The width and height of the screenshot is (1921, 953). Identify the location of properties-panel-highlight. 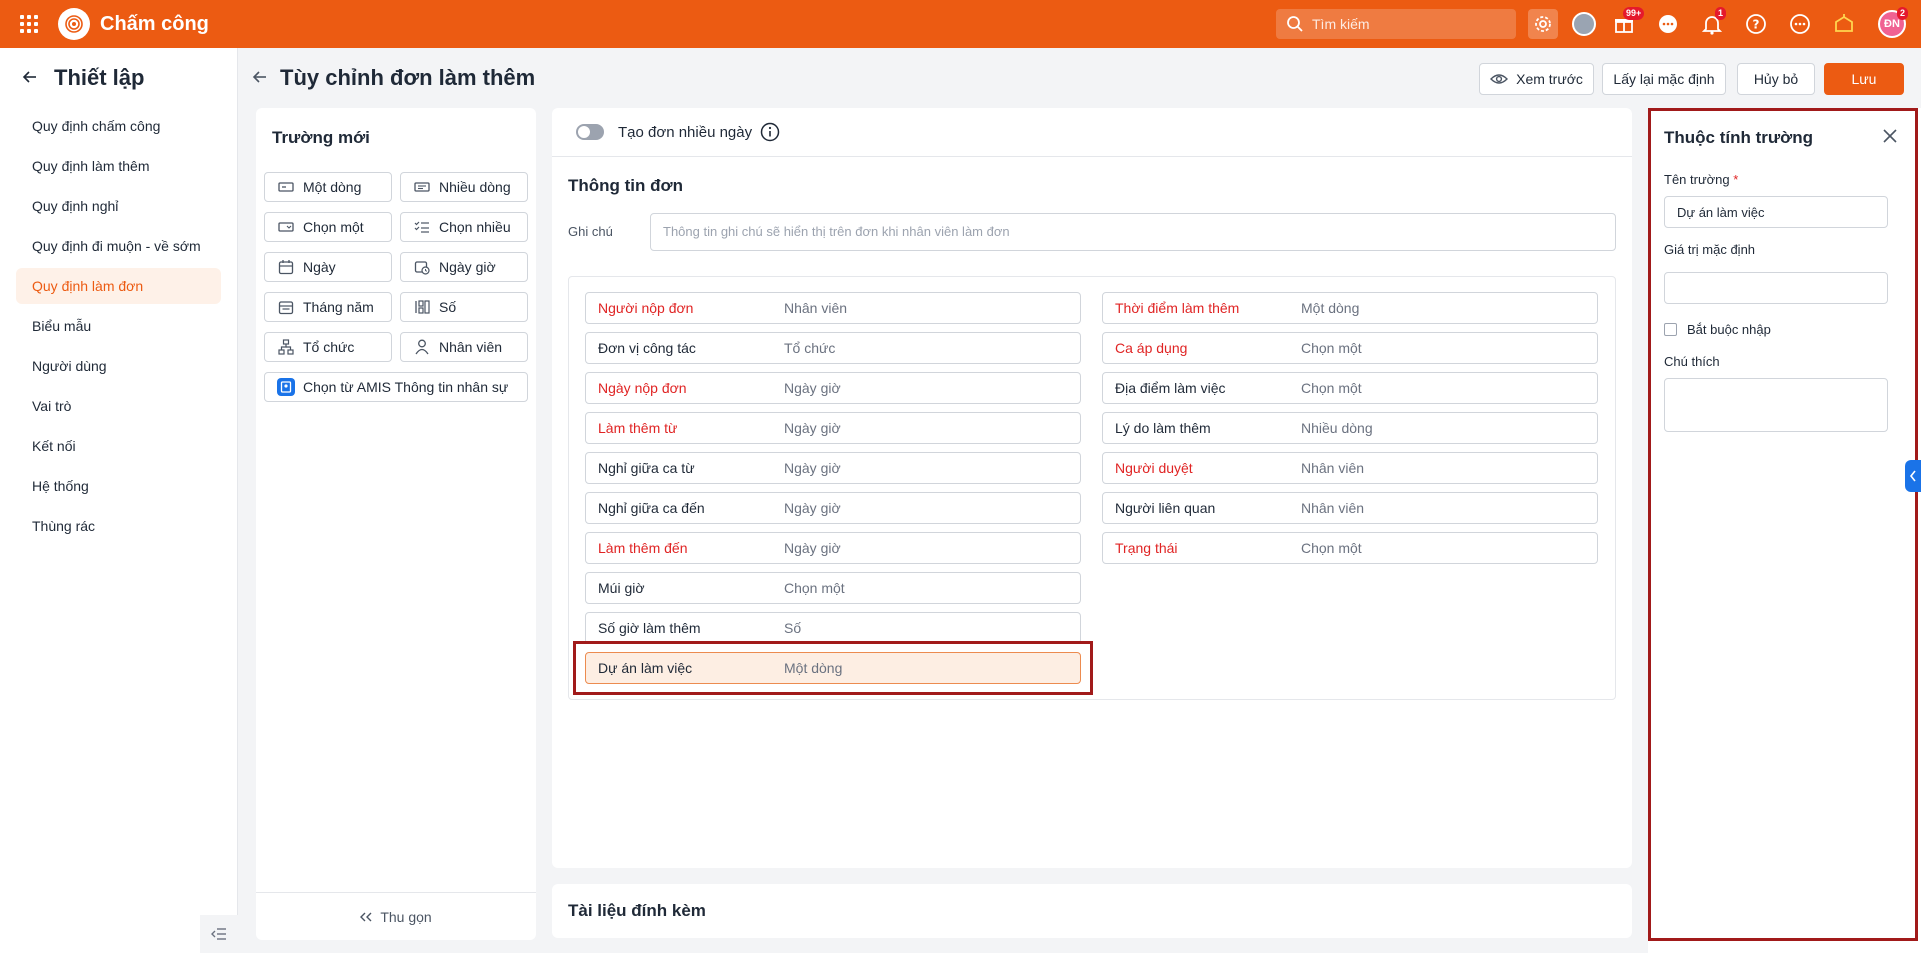
(1783, 524).